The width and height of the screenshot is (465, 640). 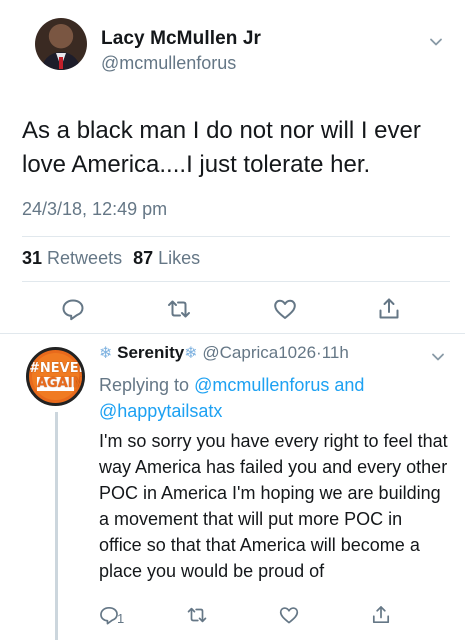 What do you see at coordinates (61, 44) in the screenshot?
I see `avatar` at bounding box center [61, 44].